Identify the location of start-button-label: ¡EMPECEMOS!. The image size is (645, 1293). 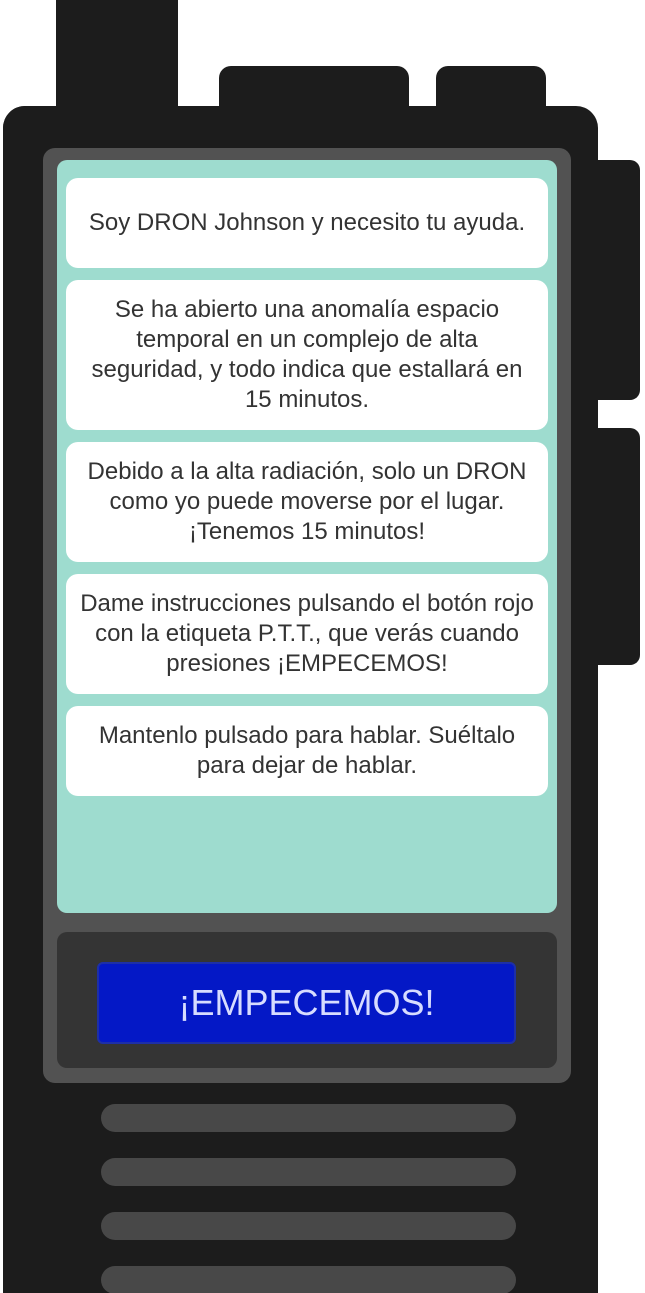
(306, 1002).